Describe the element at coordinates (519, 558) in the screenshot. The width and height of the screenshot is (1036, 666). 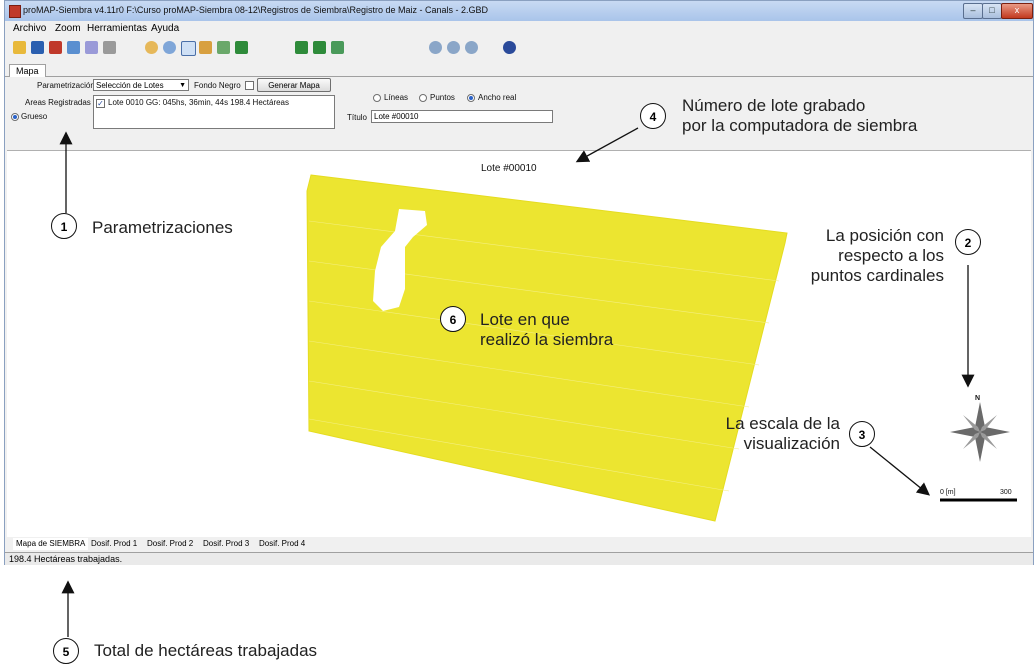
I see `status-bar: 198.4 Hectáreas trabajadas.` at that location.